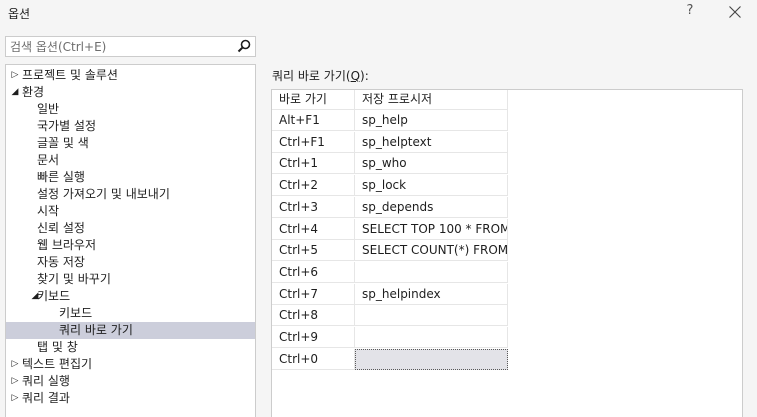 Image resolution: width=757 pixels, height=417 pixels. What do you see at coordinates (130, 228) in the screenshot?
I see `tree-item: 신뢰 설정` at bounding box center [130, 228].